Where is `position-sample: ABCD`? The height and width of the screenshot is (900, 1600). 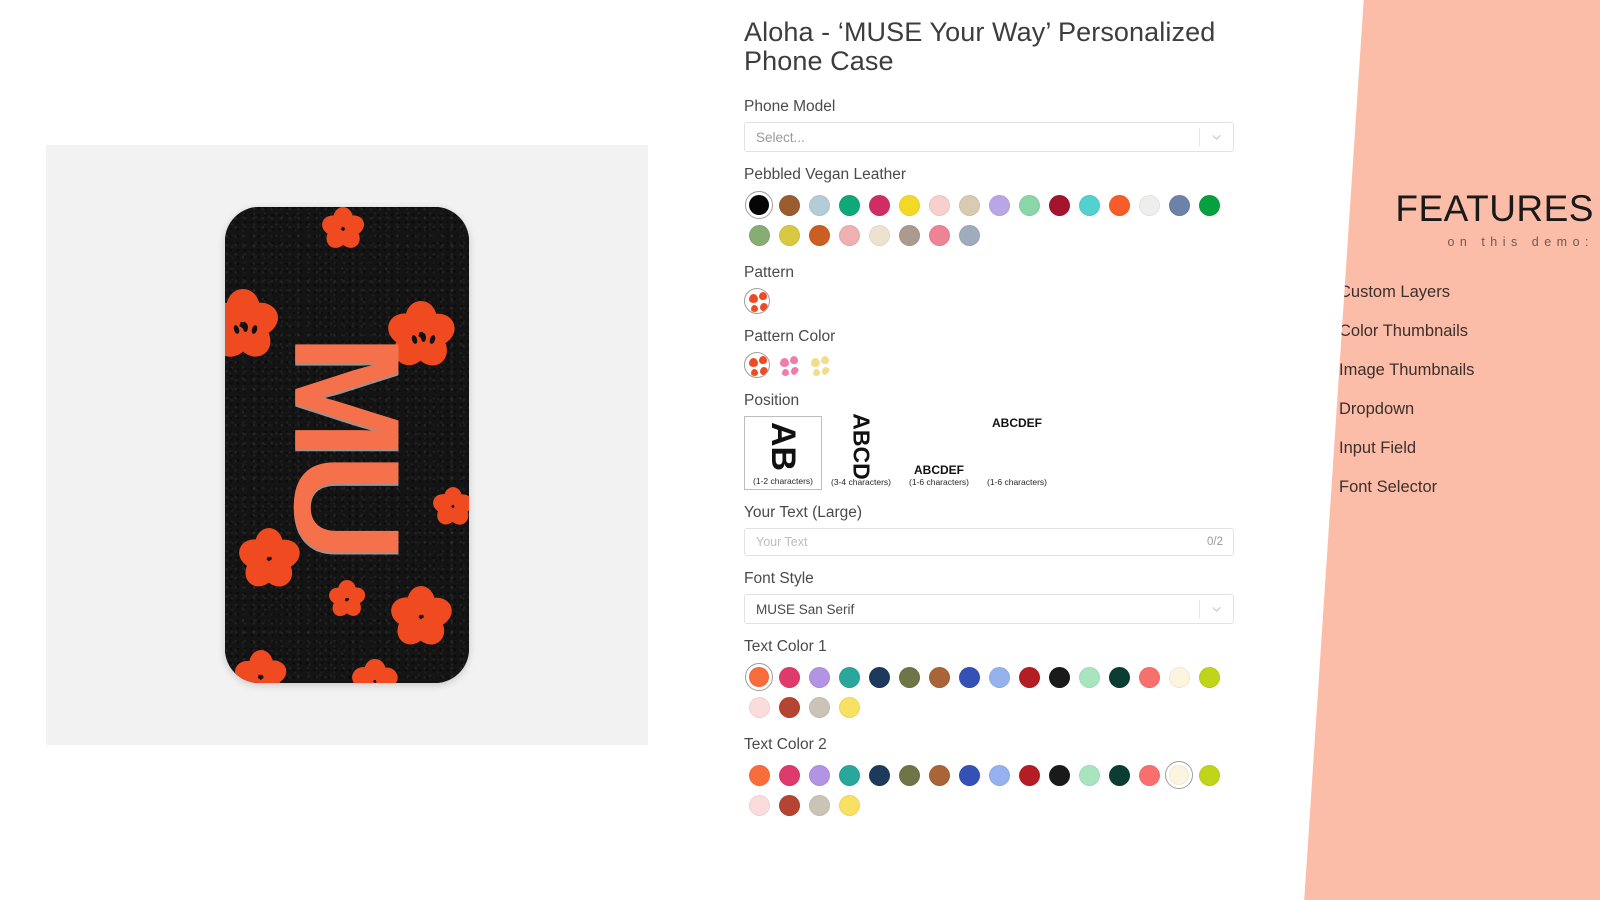 position-sample: ABCD is located at coordinates (861, 447).